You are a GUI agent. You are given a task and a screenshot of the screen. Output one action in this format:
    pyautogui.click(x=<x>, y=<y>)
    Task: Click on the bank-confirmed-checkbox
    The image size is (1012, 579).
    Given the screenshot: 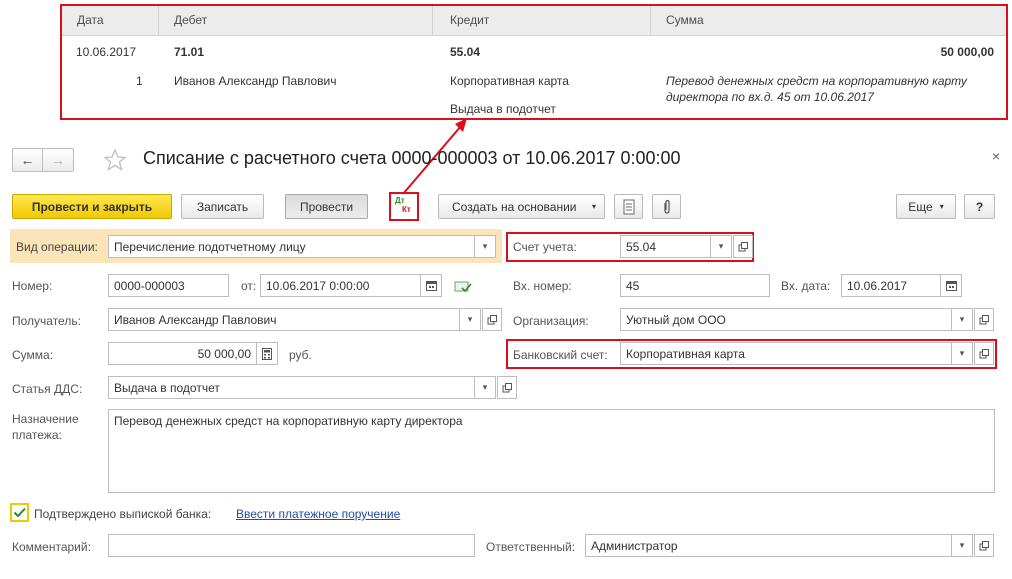 What is the action you would take?
    pyautogui.click(x=19, y=512)
    